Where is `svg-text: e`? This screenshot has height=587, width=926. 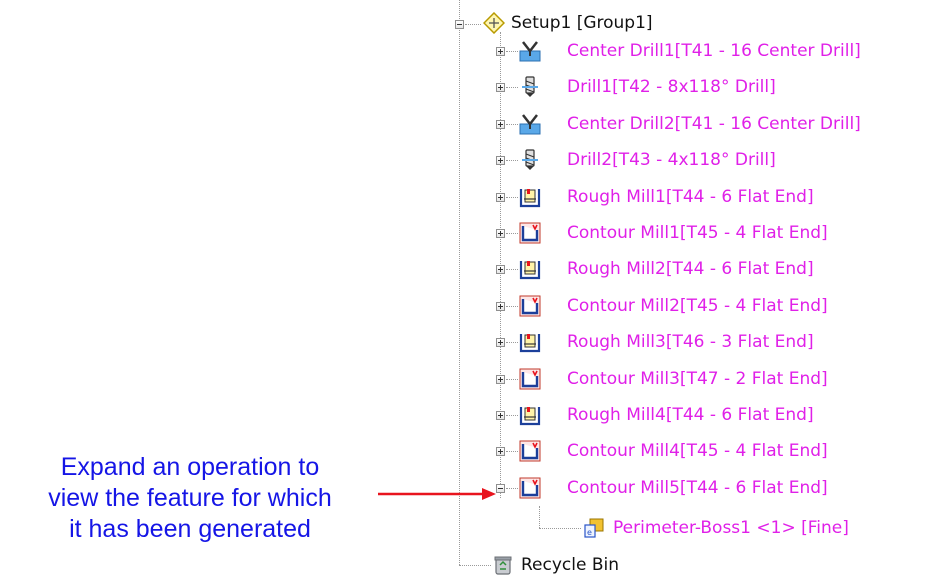 svg-text: e is located at coordinates (589, 532).